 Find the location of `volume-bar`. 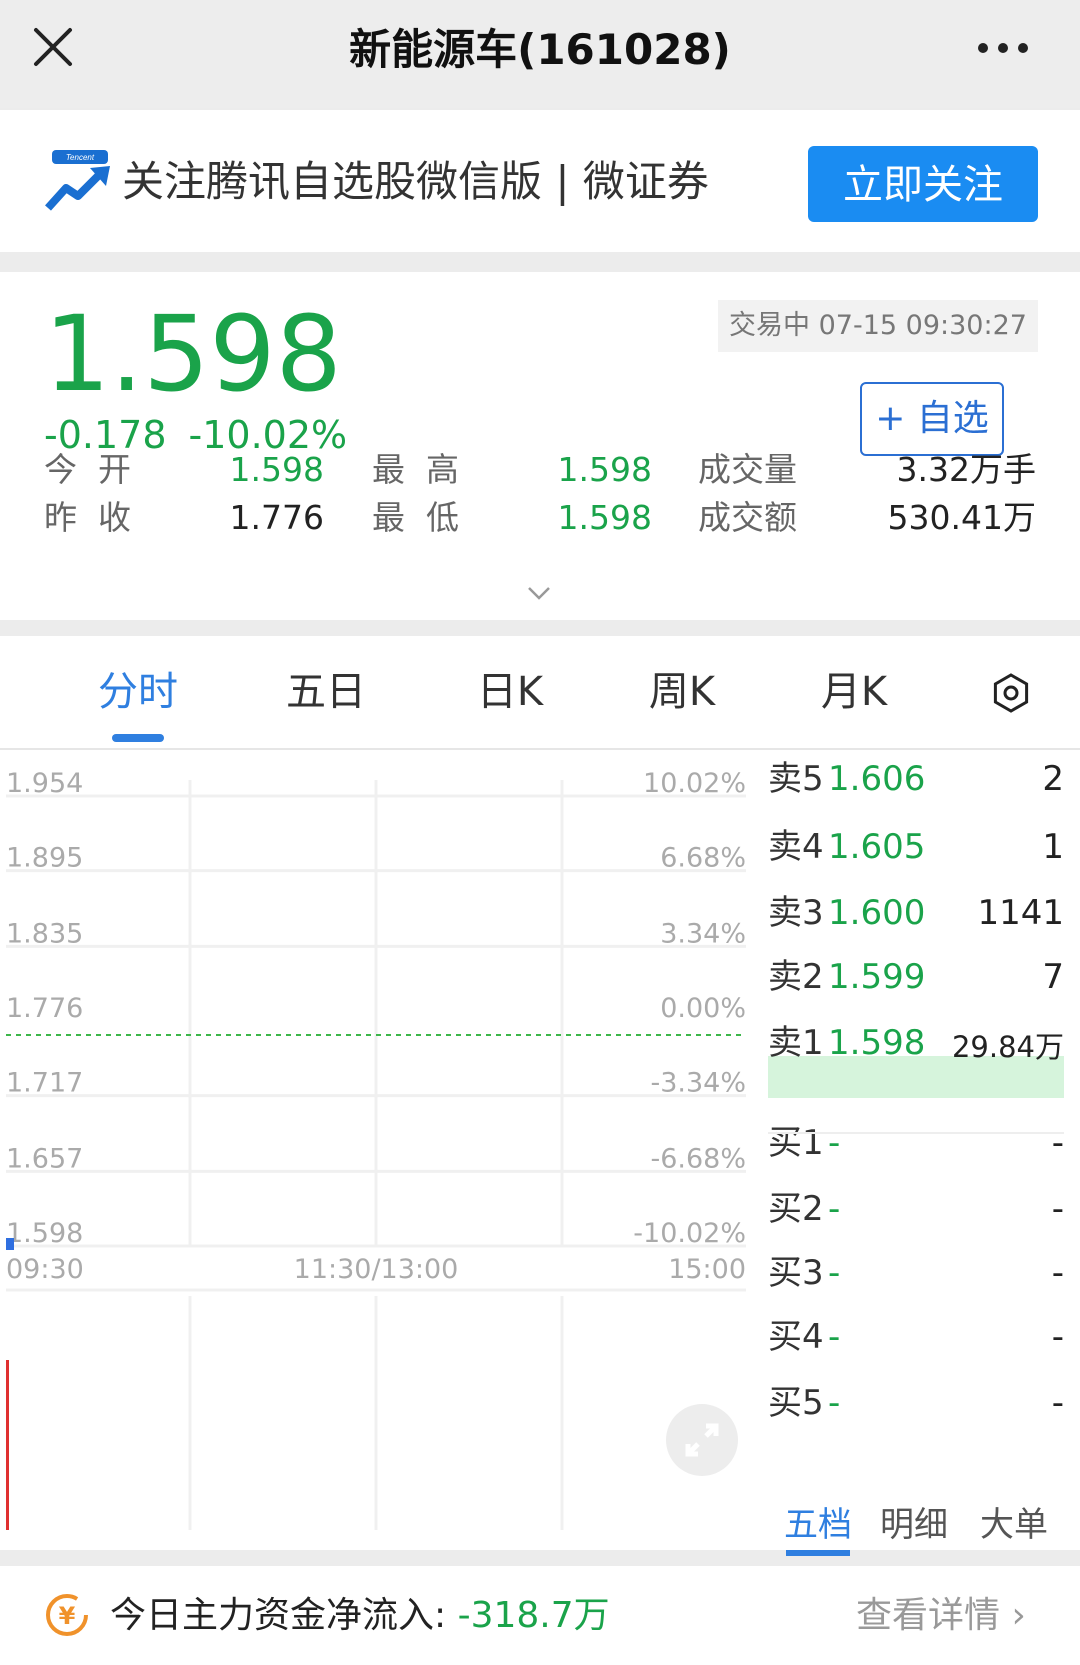

volume-bar is located at coordinates (7, 1445).